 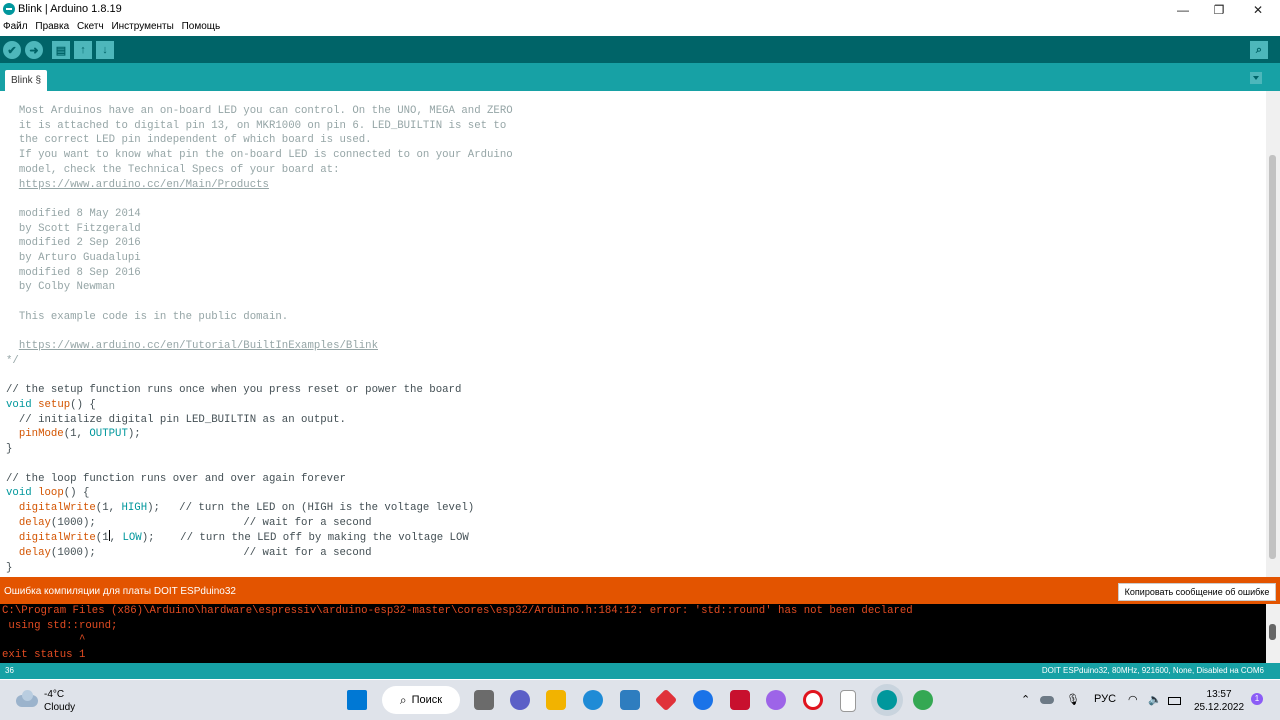 What do you see at coordinates (34, 50) in the screenshot?
I see `upload-button: ➜` at bounding box center [34, 50].